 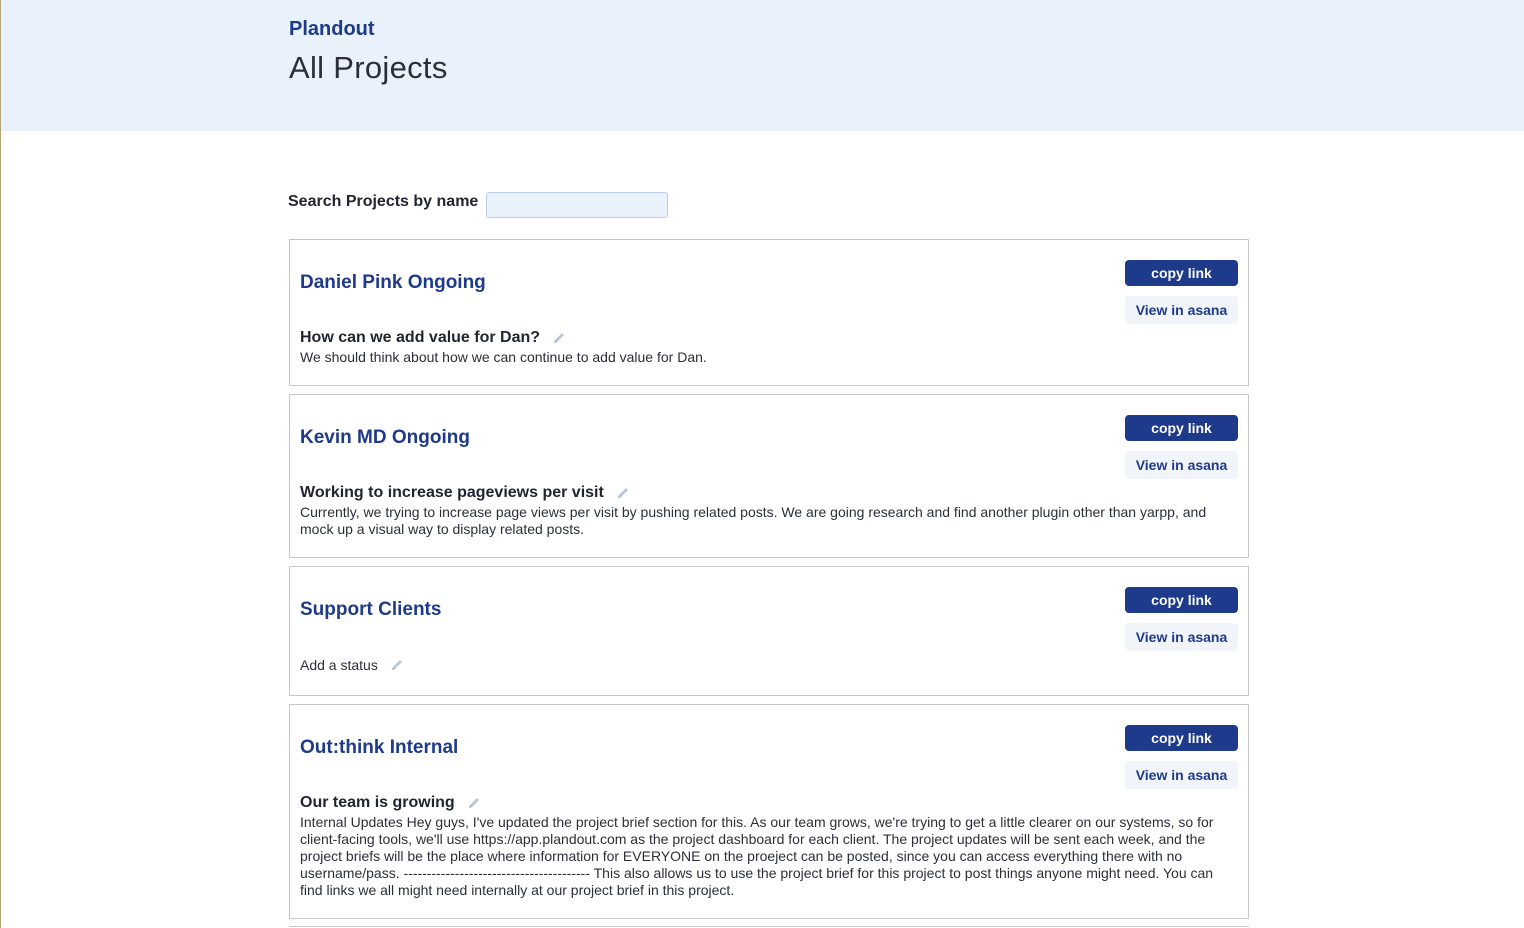 What do you see at coordinates (332, 29) in the screenshot?
I see `brand-logo-text: Plandout` at bounding box center [332, 29].